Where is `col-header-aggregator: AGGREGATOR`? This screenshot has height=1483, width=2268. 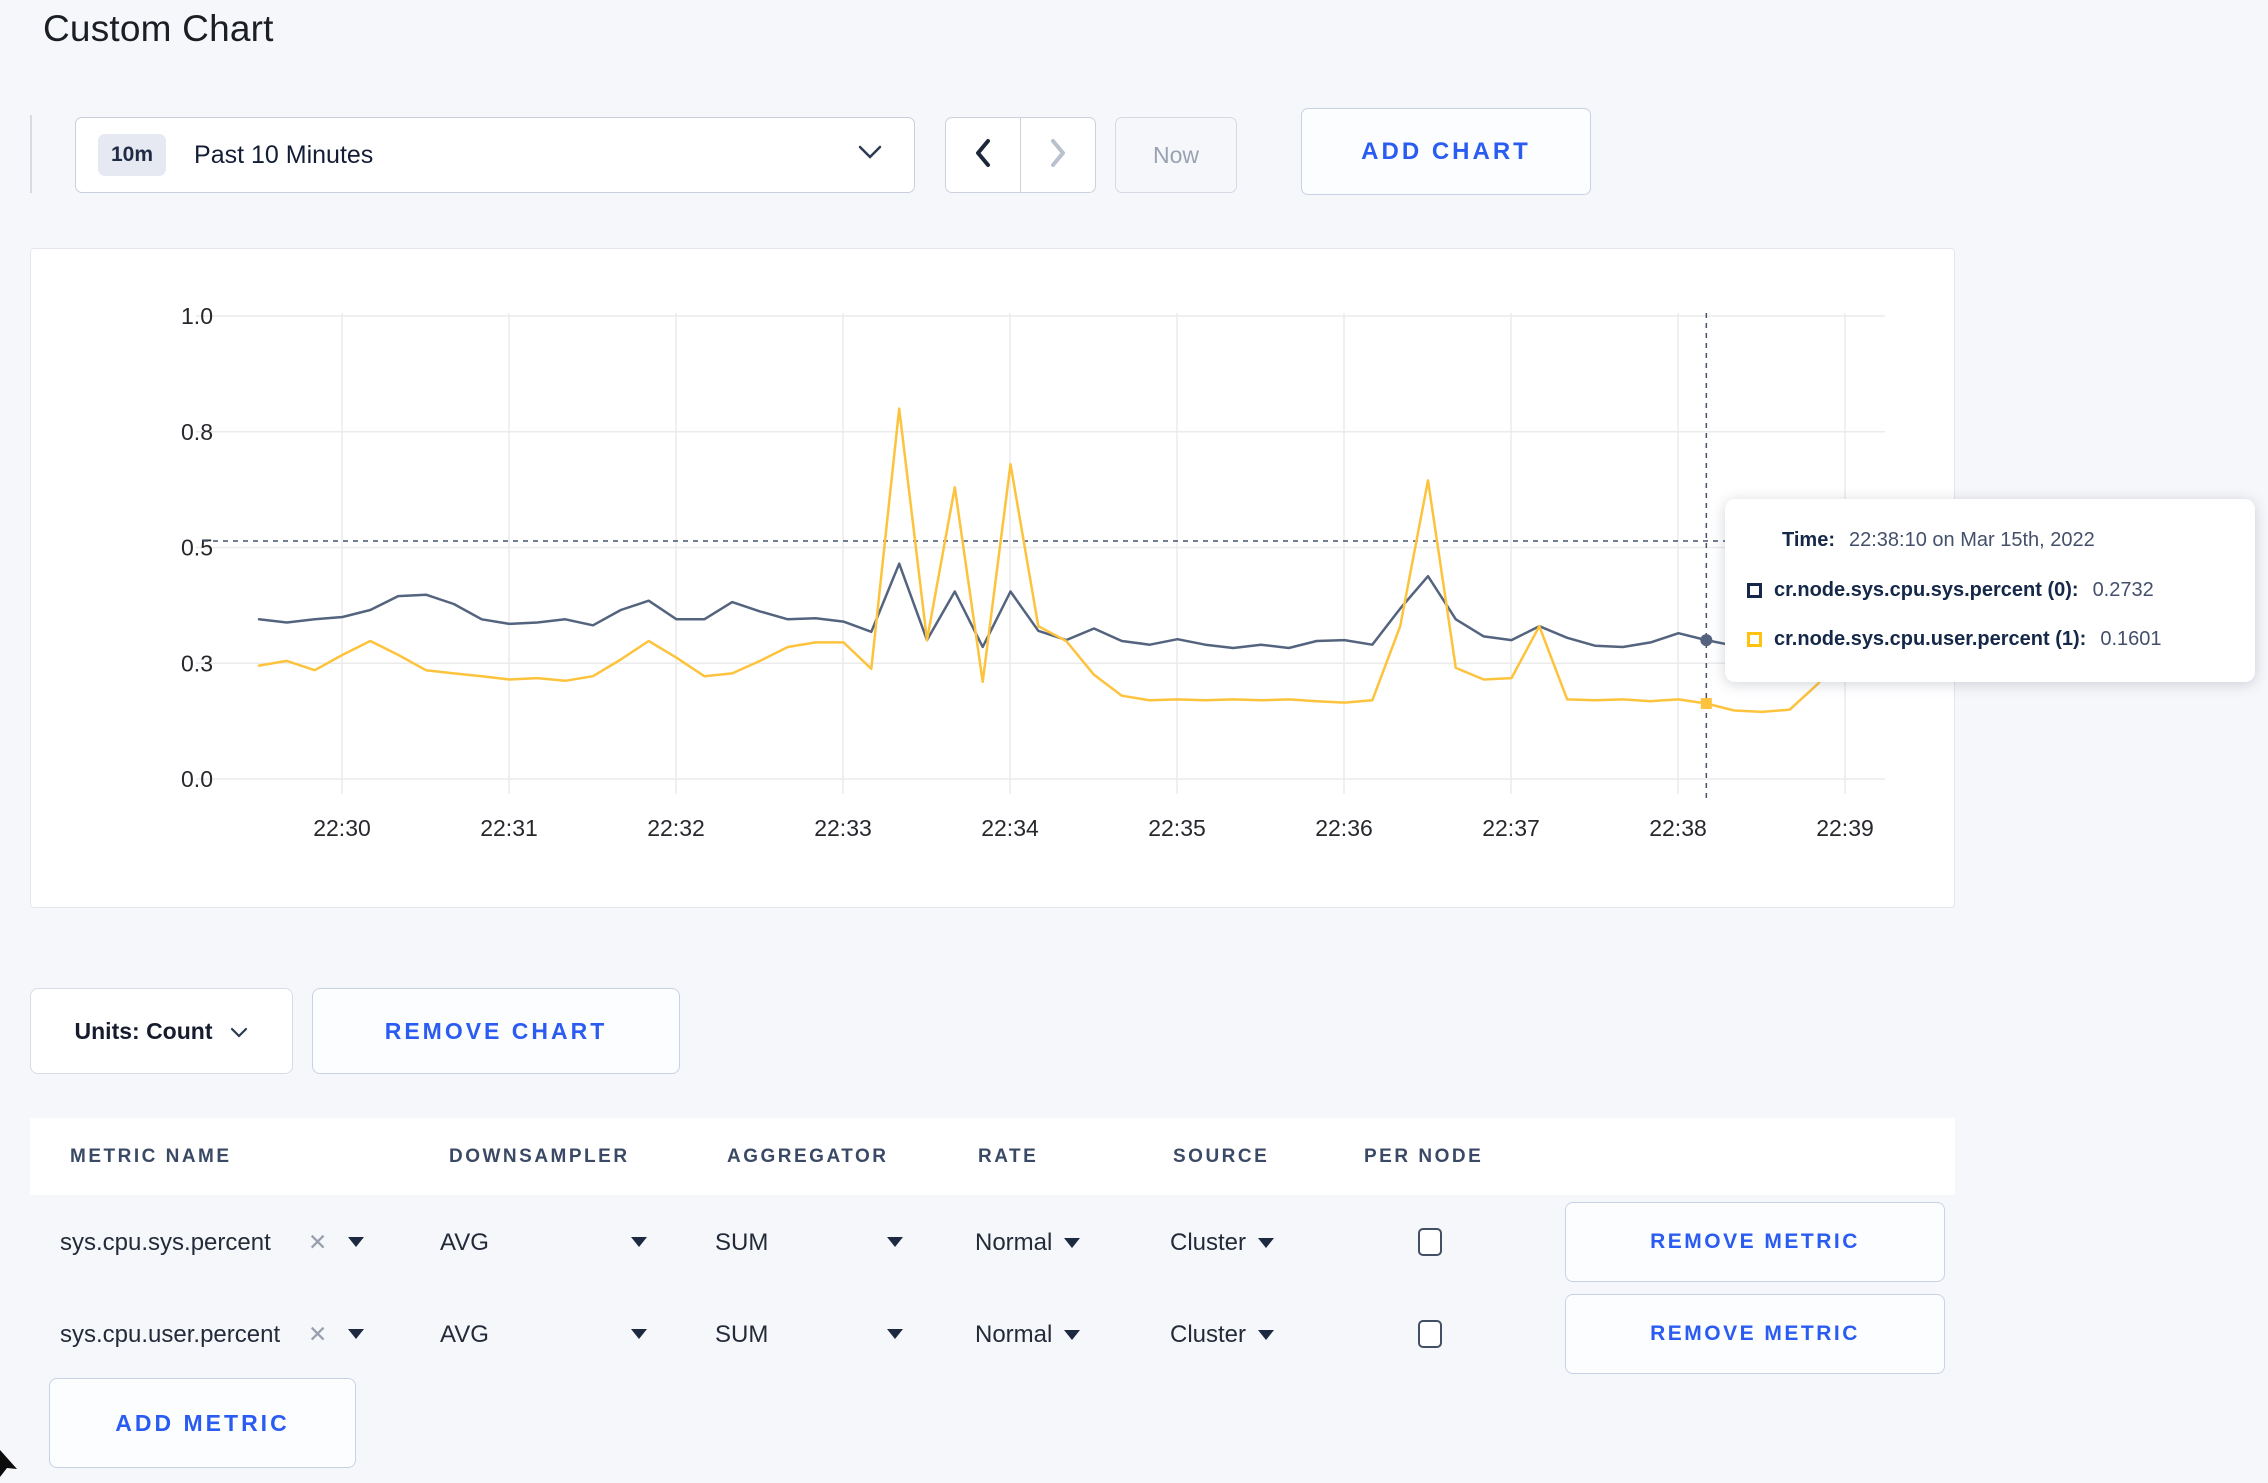 col-header-aggregator: AGGREGATOR is located at coordinates (808, 1156).